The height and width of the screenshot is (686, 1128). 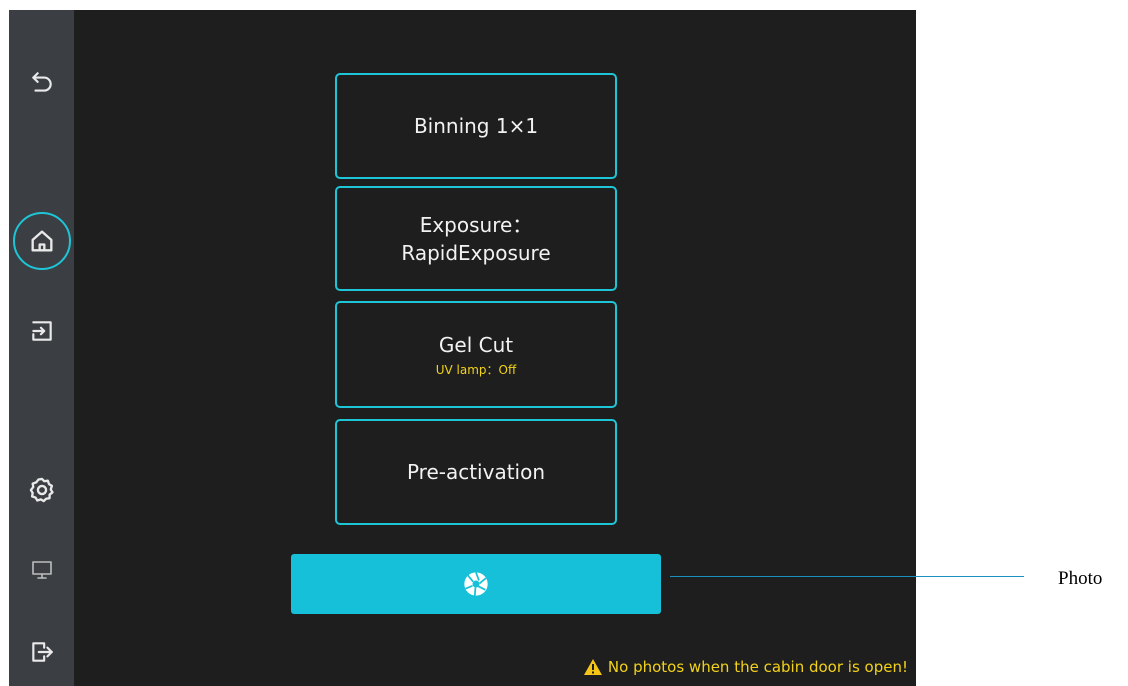 I want to click on home-button, so click(x=41, y=241).